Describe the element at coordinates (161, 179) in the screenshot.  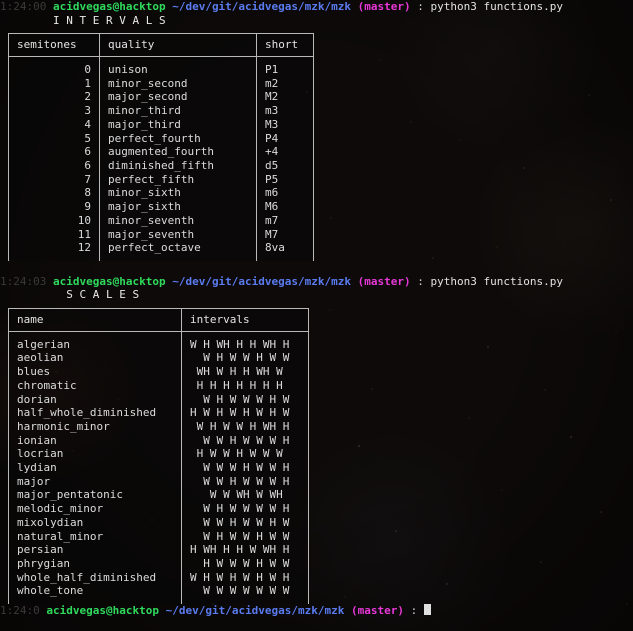
I see `table-row: 7 perfect_fifth P5` at that location.